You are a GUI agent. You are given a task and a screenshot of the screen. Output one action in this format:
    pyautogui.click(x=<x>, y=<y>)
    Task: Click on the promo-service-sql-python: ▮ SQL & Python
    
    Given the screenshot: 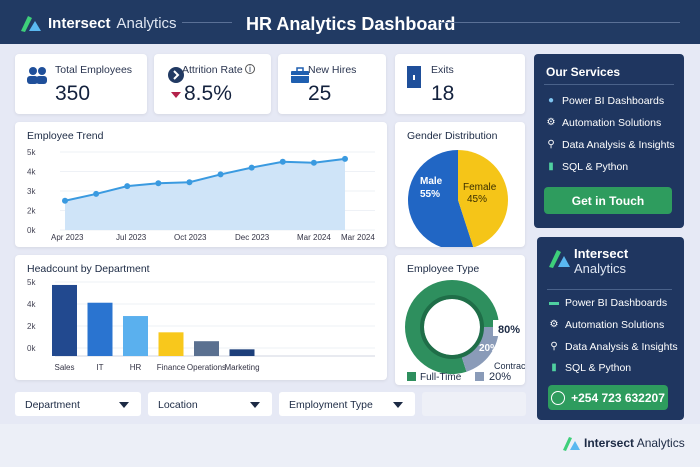 What is the action you would take?
    pyautogui.click(x=590, y=368)
    